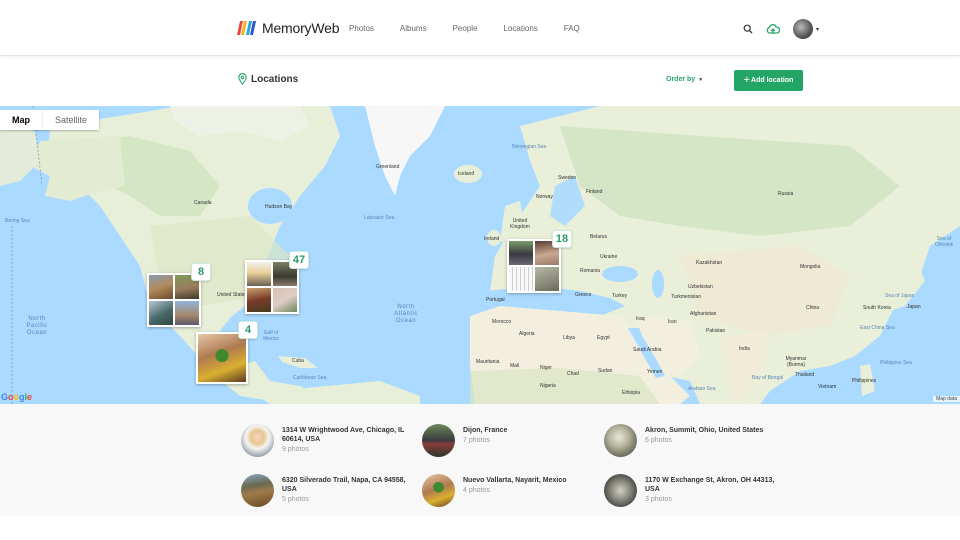 The height and width of the screenshot is (540, 960). I want to click on photo-cluster-west-us, so click(174, 300).